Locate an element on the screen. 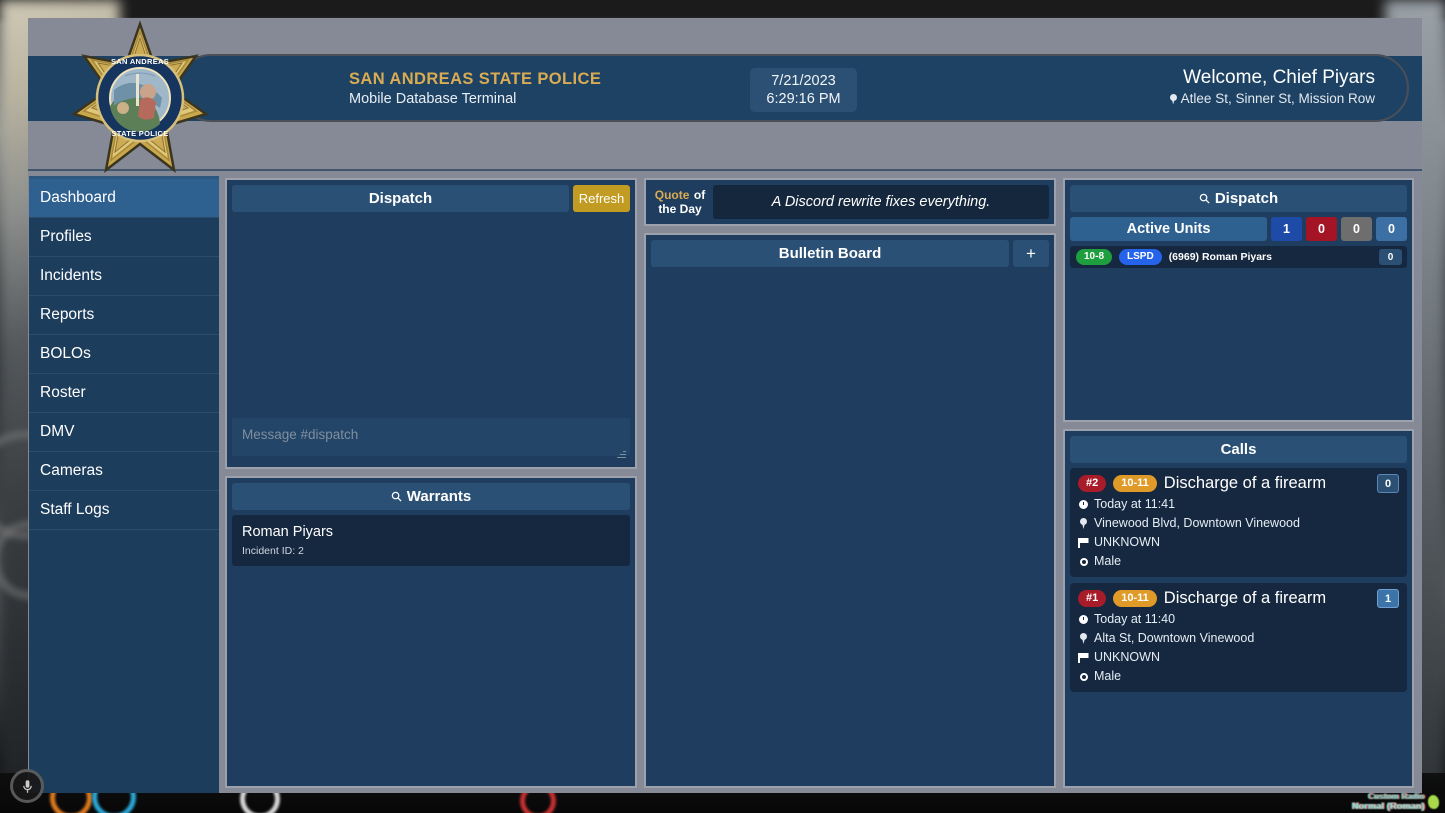 The height and width of the screenshot is (813, 1445). call-header: #2 10-11 Discharge of a firearm 0 is located at coordinates (1238, 483).